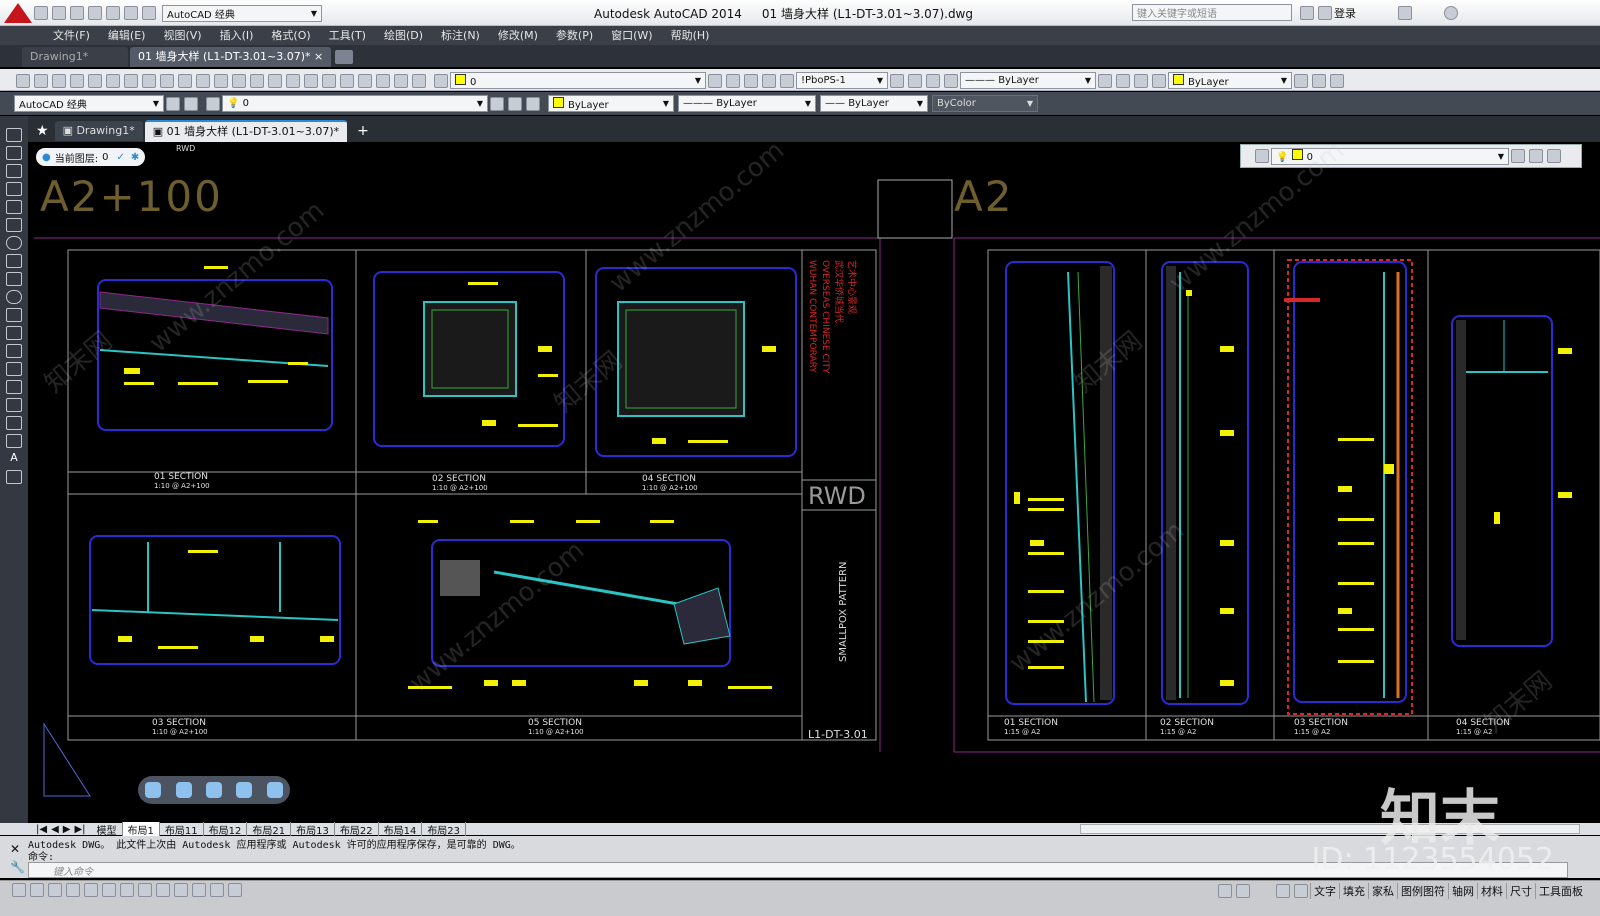  Describe the element at coordinates (347, 35) in the screenshot. I see `menu-item-5: 工具(T)` at that location.